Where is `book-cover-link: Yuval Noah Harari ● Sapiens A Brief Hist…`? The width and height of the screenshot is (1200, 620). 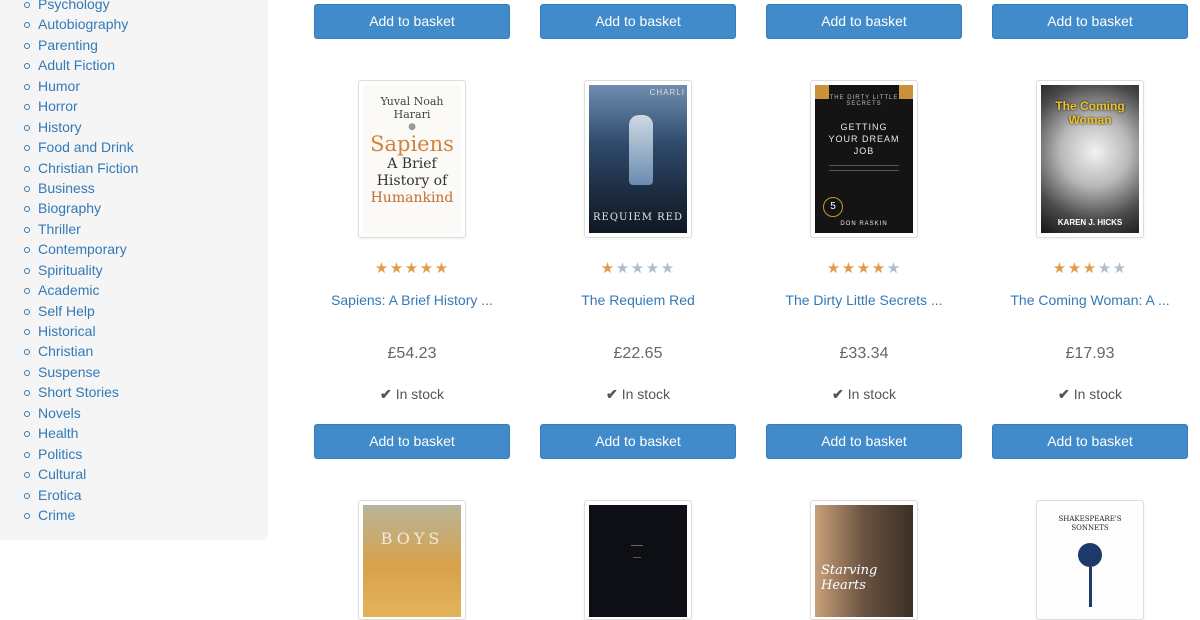 book-cover-link: Yuval Noah Harari ● Sapiens A Brief Hist… is located at coordinates (412, 159).